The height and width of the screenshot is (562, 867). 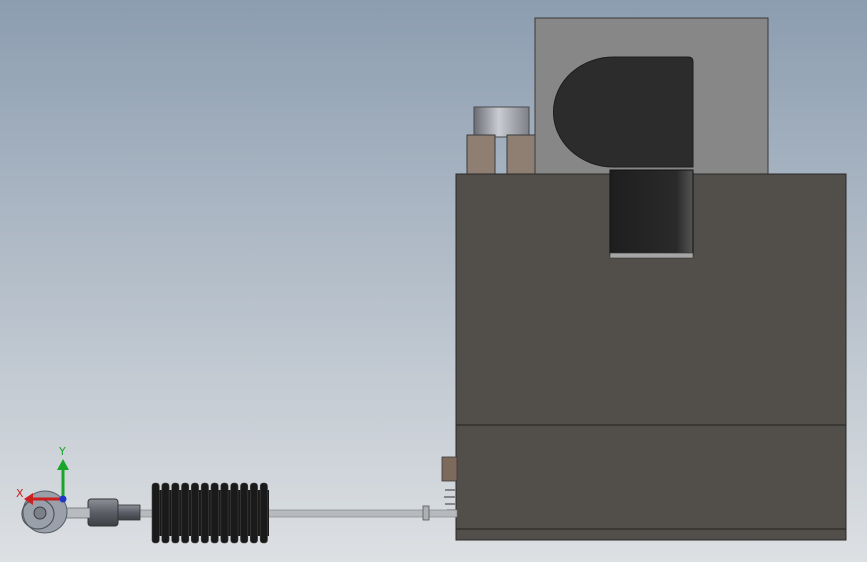 What do you see at coordinates (103, 512) in the screenshot?
I see `shaft-coupler` at bounding box center [103, 512].